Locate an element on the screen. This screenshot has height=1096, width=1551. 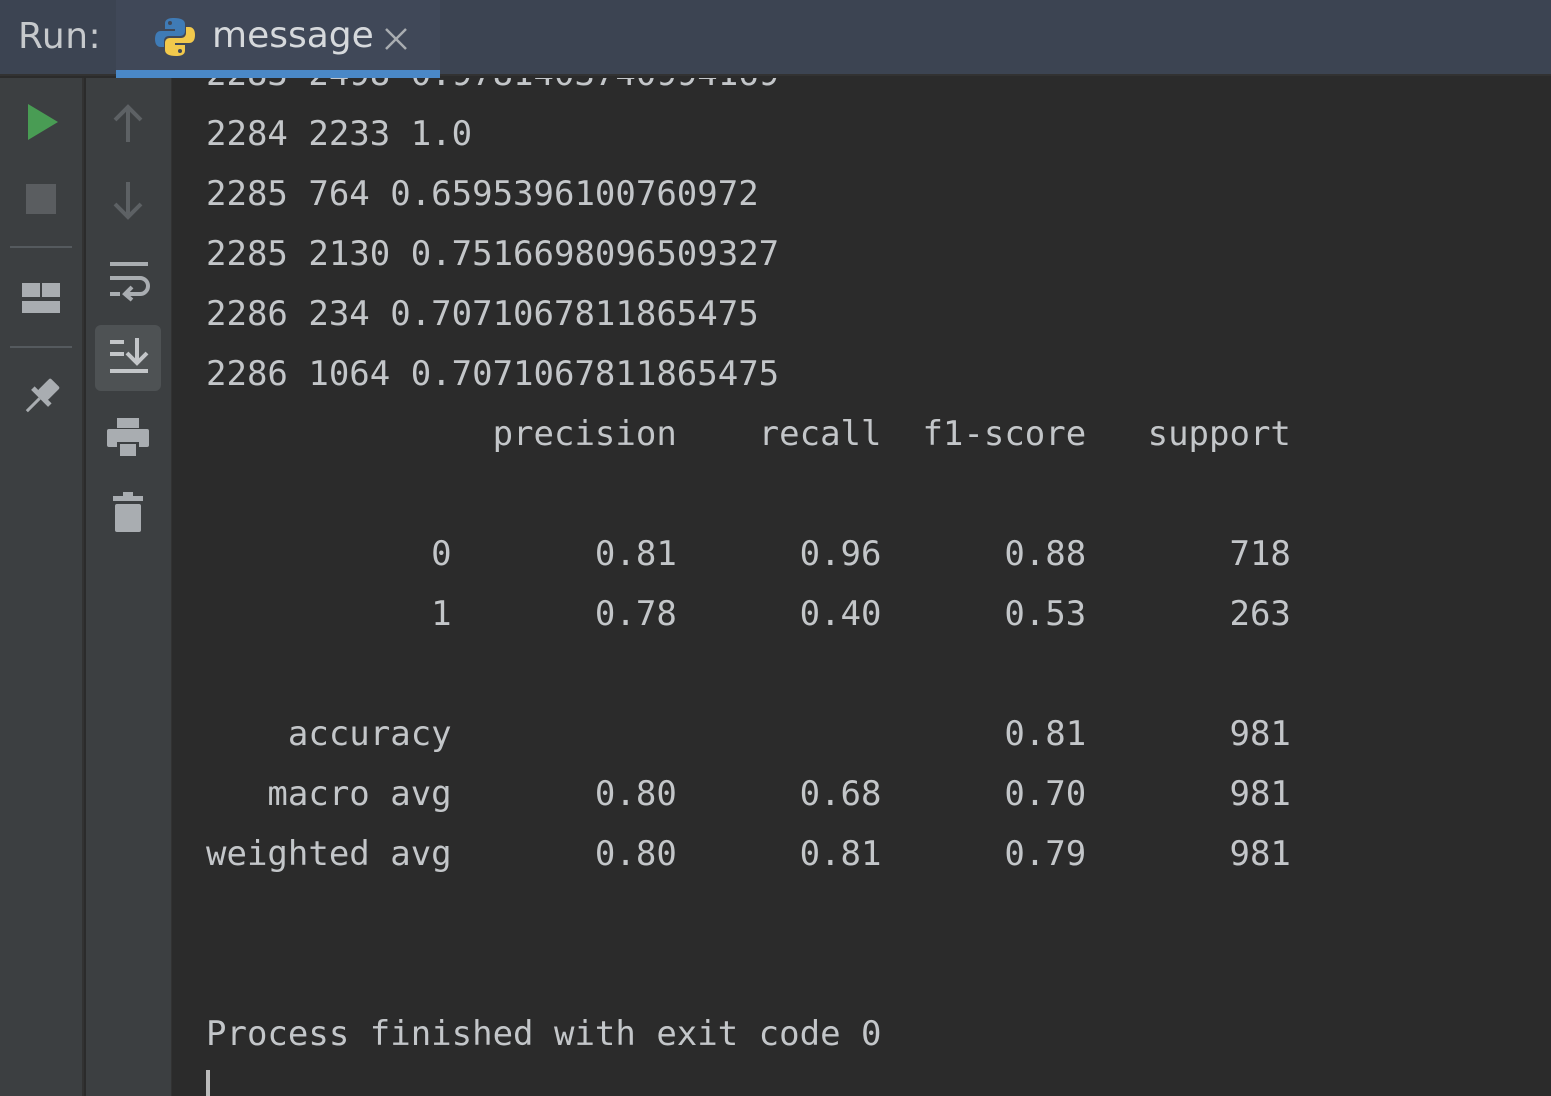
trash-icon is located at coordinates (128, 512).